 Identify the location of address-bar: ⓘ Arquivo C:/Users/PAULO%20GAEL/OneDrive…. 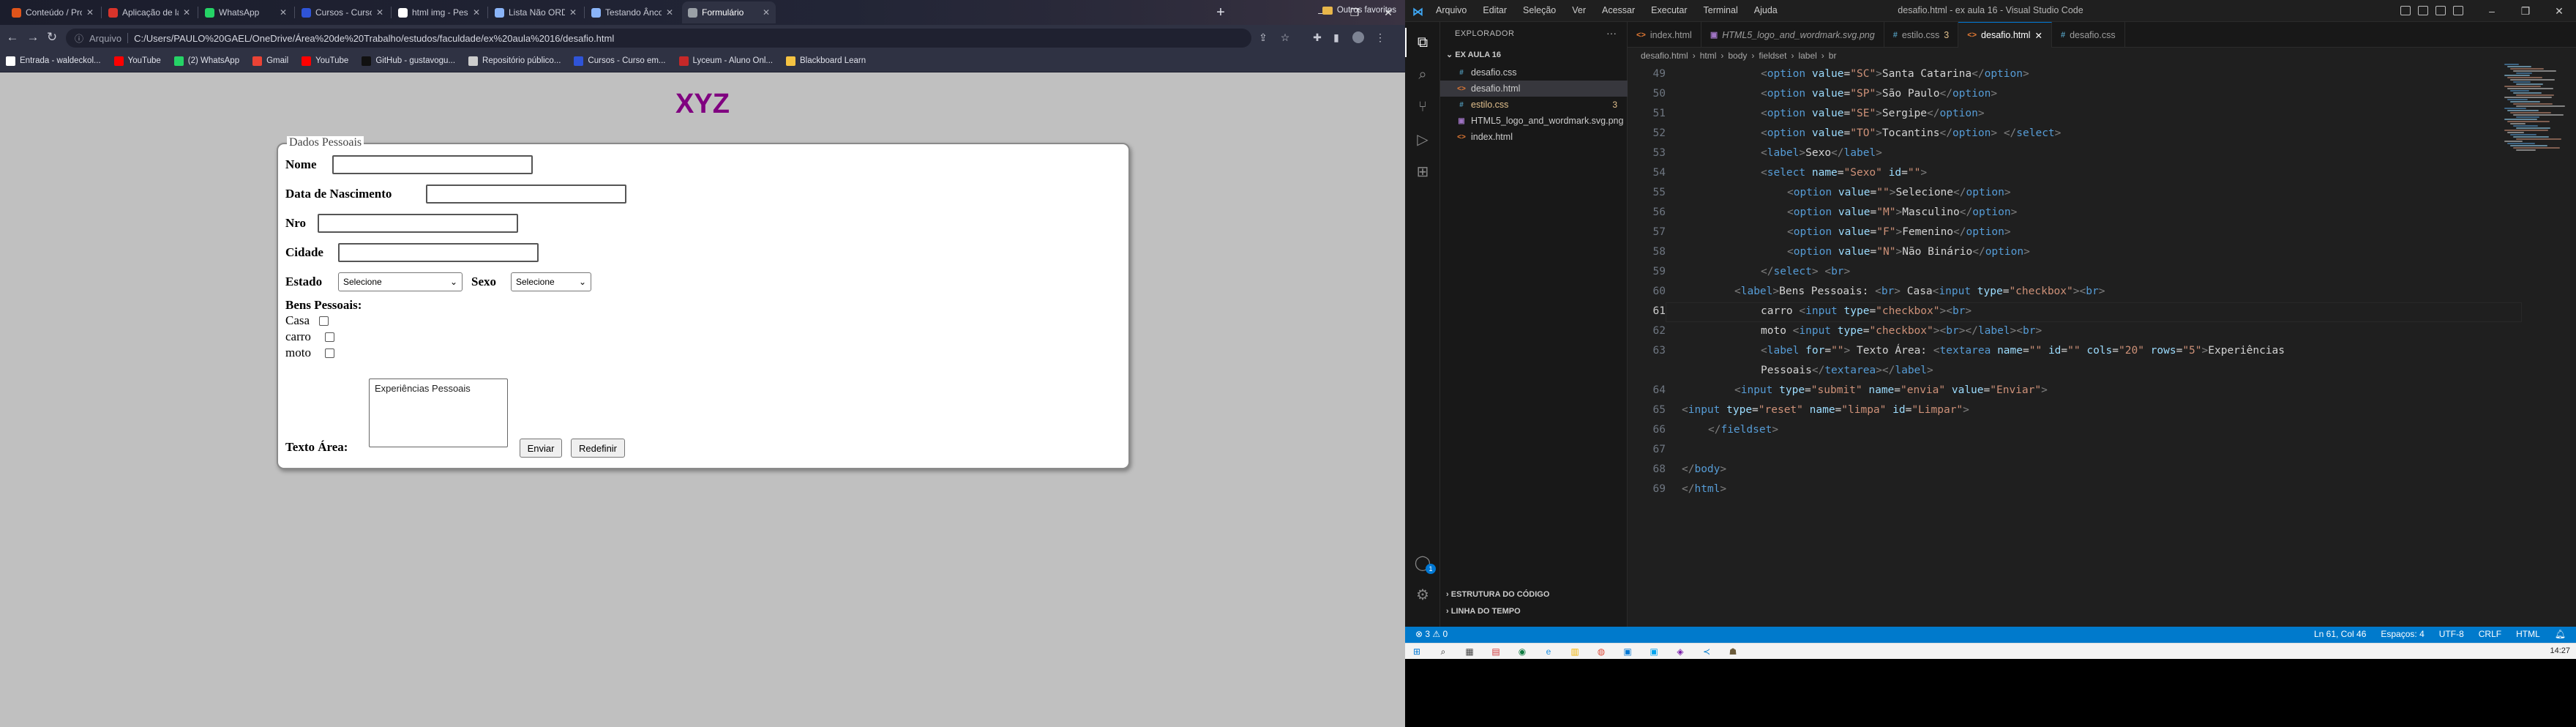
(658, 38).